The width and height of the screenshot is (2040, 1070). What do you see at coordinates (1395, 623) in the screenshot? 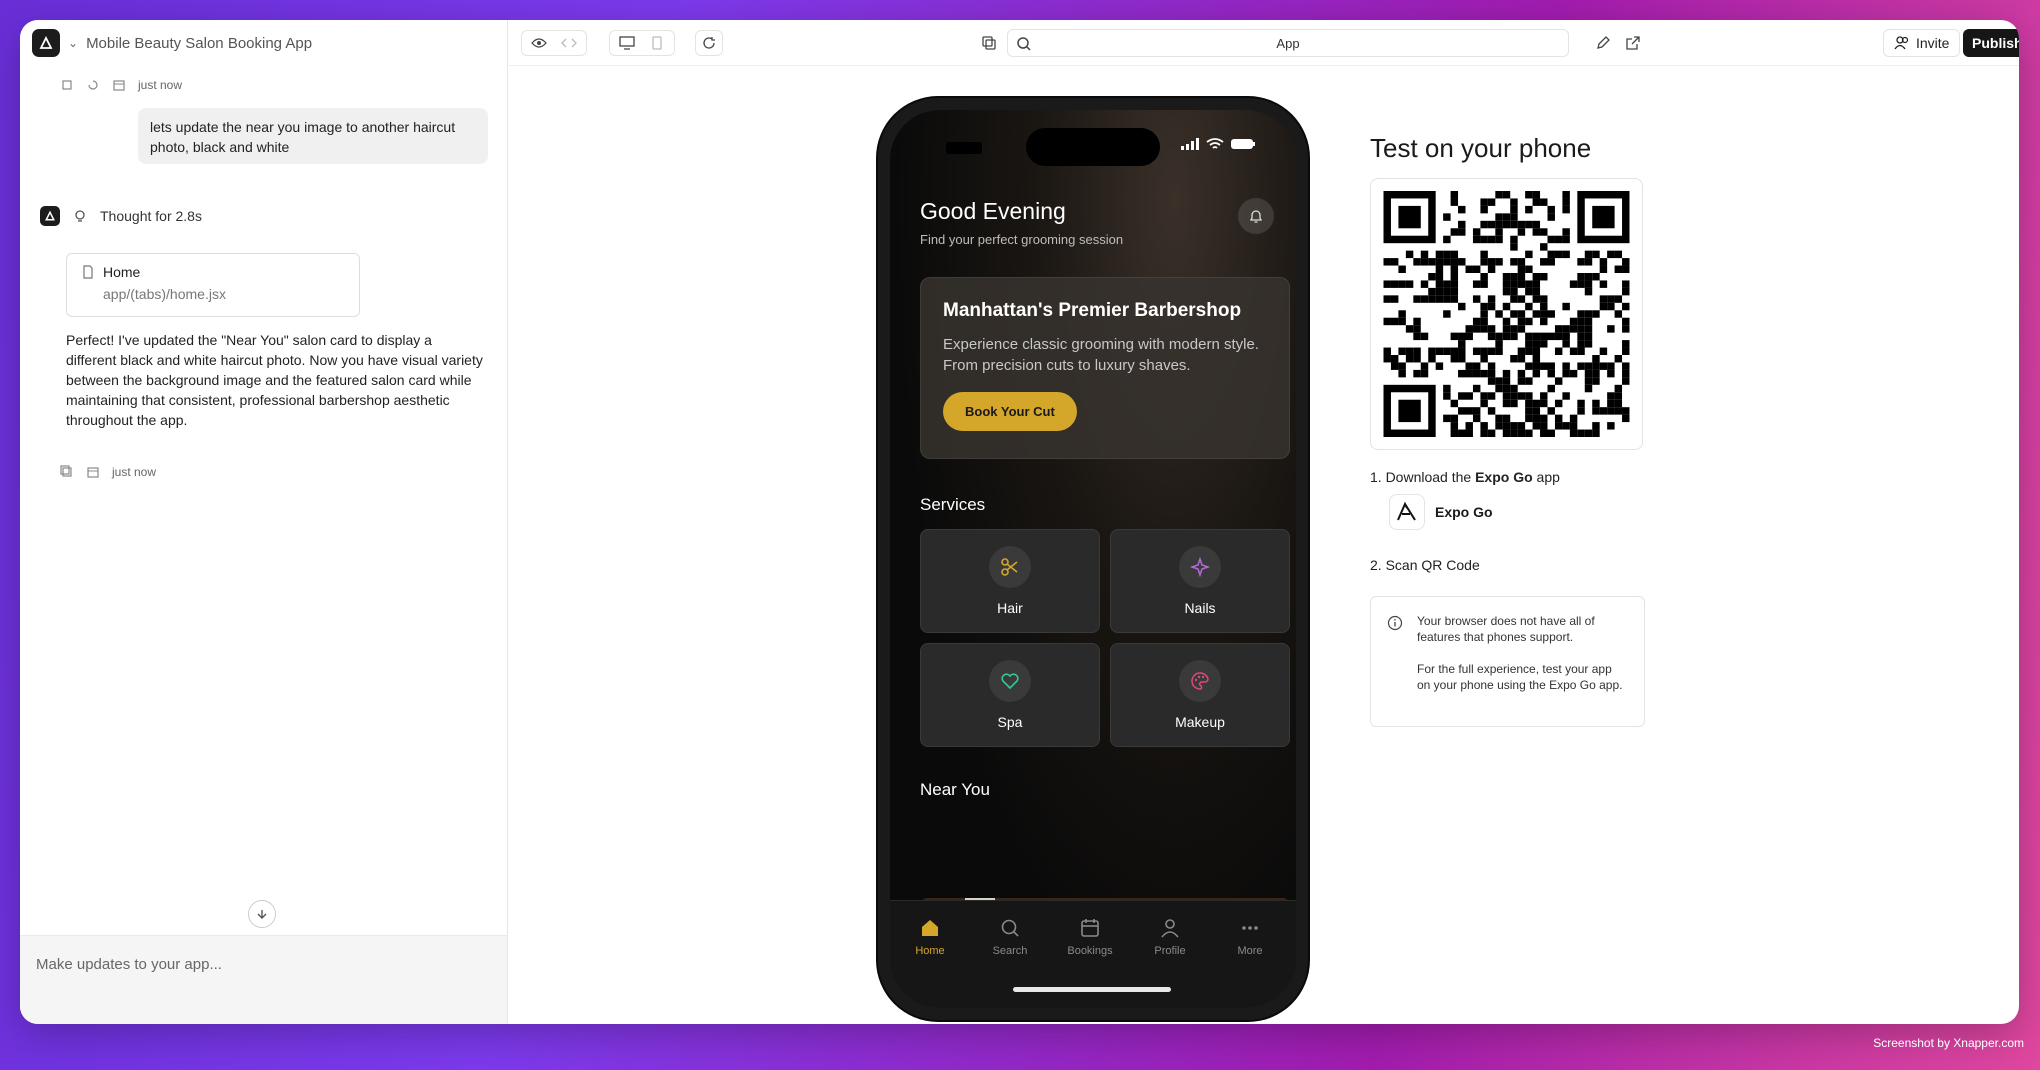
I see `info-icon` at bounding box center [1395, 623].